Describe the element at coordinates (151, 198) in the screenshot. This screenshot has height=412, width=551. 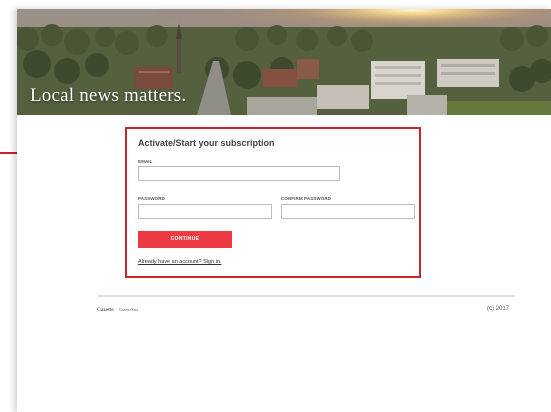
I see `password-label: PASSWORD` at that location.